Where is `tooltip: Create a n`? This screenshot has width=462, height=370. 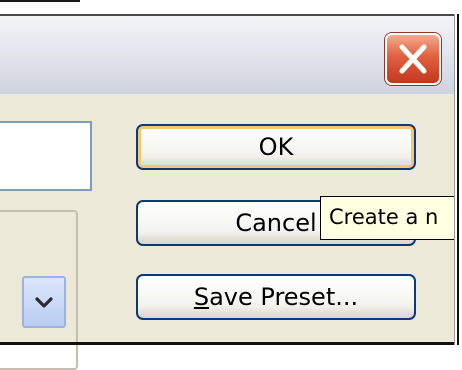 tooltip: Create a n is located at coordinates (391, 218).